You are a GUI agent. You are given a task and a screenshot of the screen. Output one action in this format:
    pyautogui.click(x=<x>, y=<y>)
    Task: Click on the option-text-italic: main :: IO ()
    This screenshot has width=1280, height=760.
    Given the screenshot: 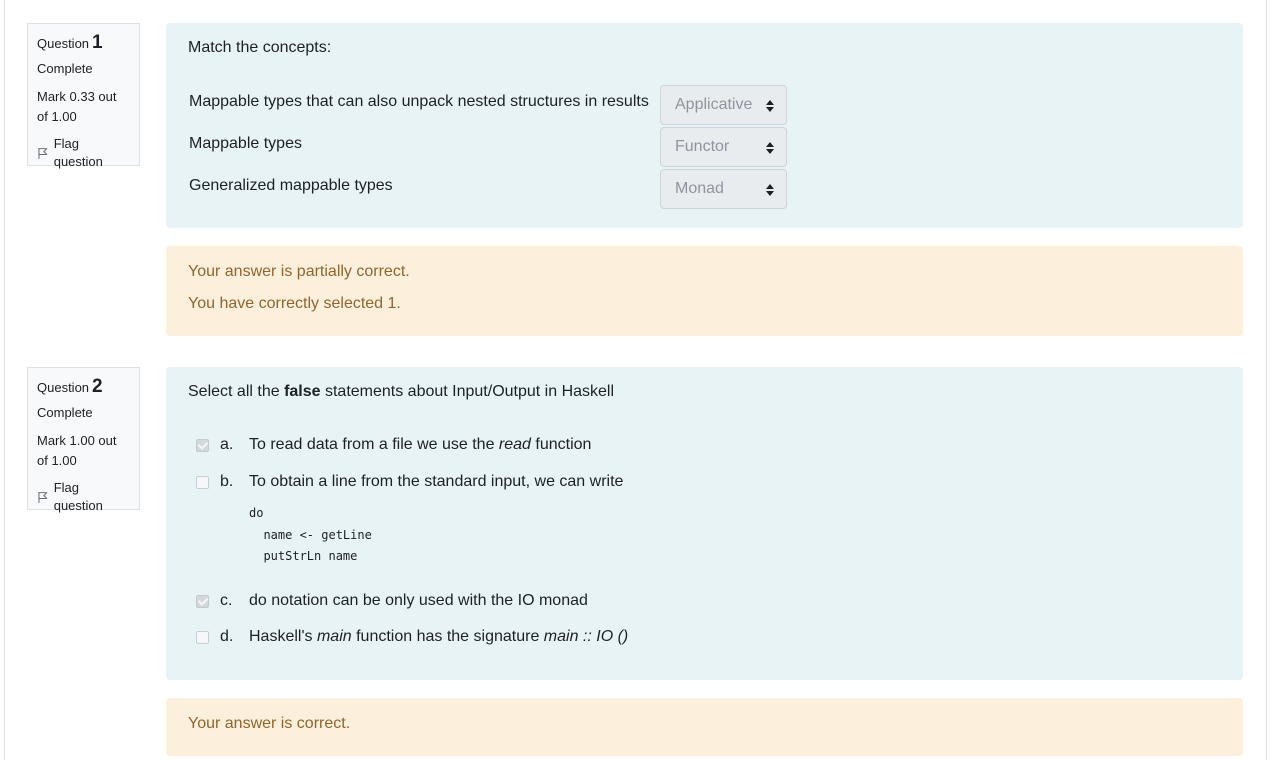 What is the action you would take?
    pyautogui.click(x=586, y=636)
    